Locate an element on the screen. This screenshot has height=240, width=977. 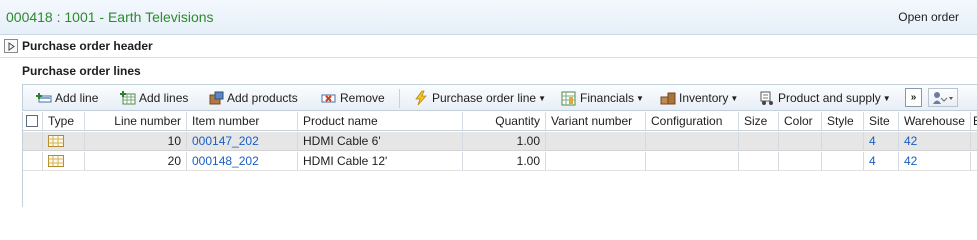
product-and-supply-icon is located at coordinates (766, 98).